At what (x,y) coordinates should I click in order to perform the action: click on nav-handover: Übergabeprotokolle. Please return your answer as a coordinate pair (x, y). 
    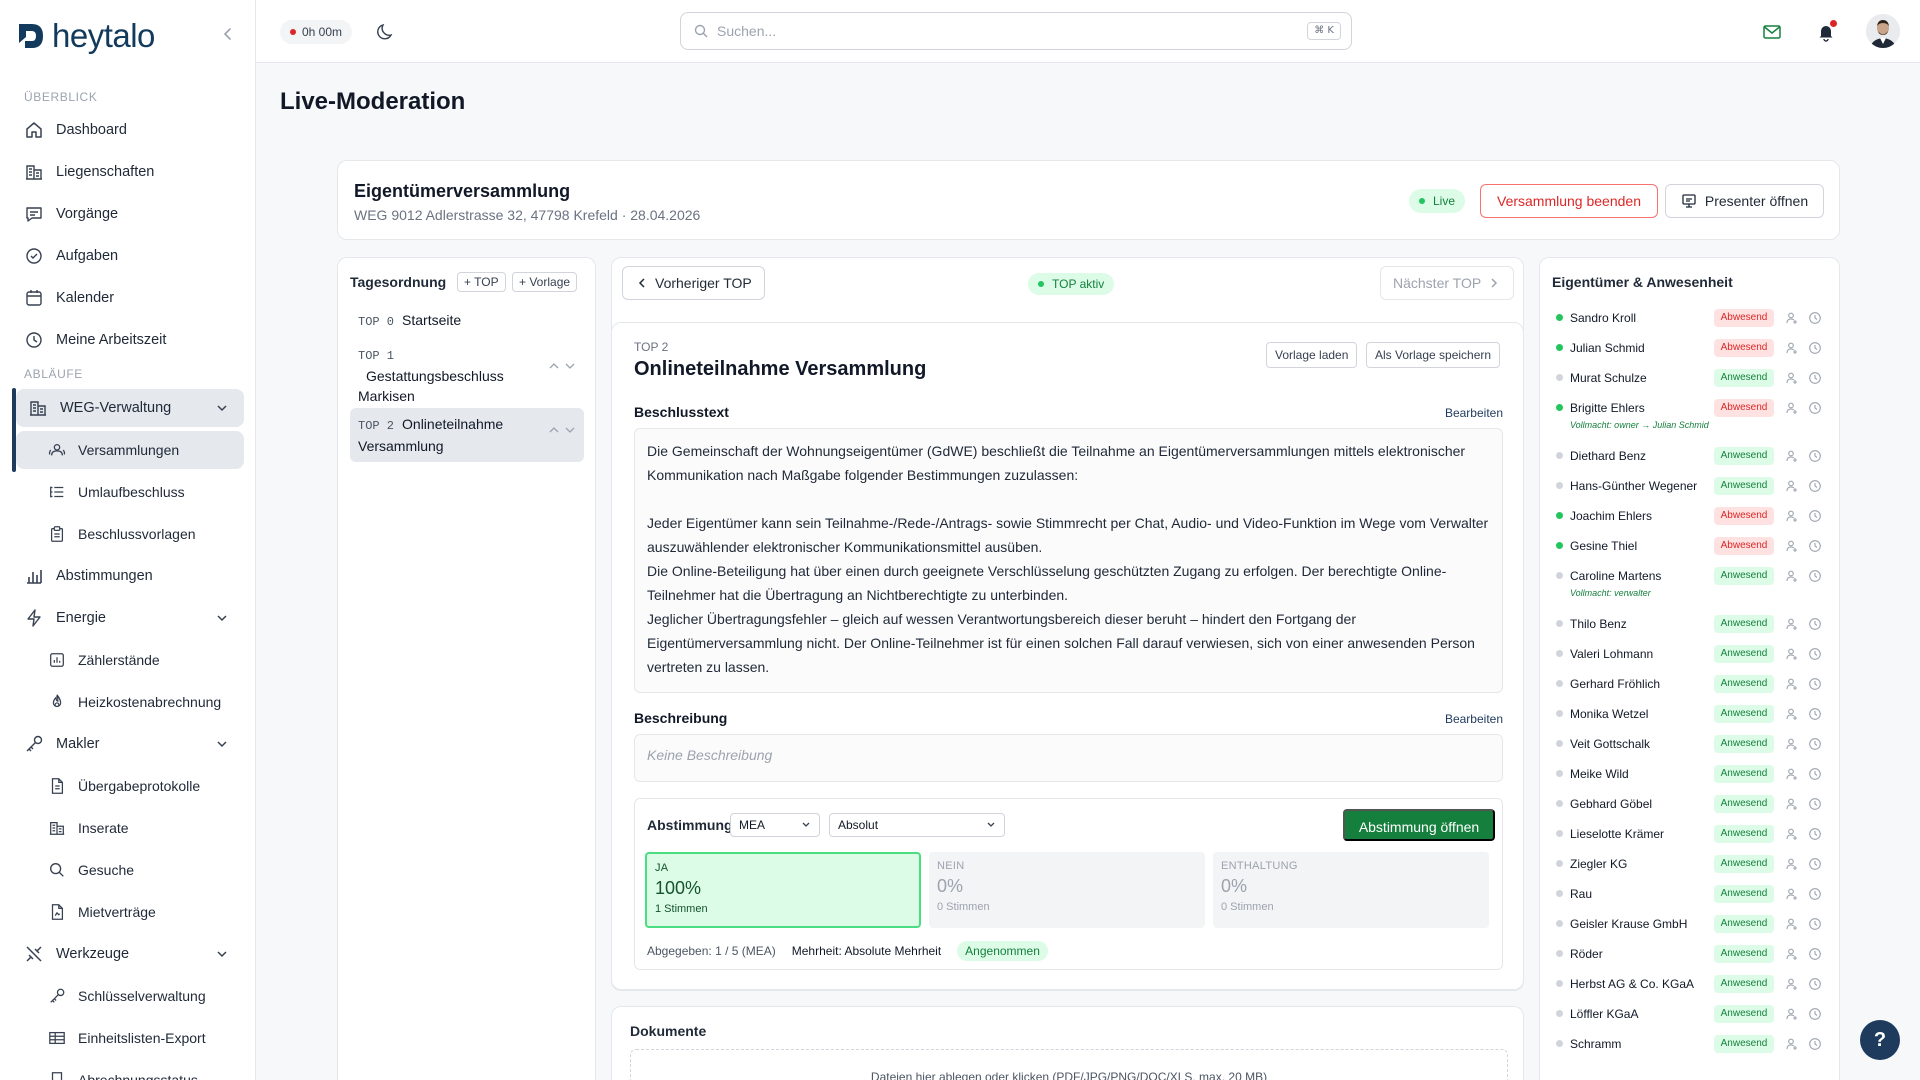
    Looking at the image, I should click on (128, 786).